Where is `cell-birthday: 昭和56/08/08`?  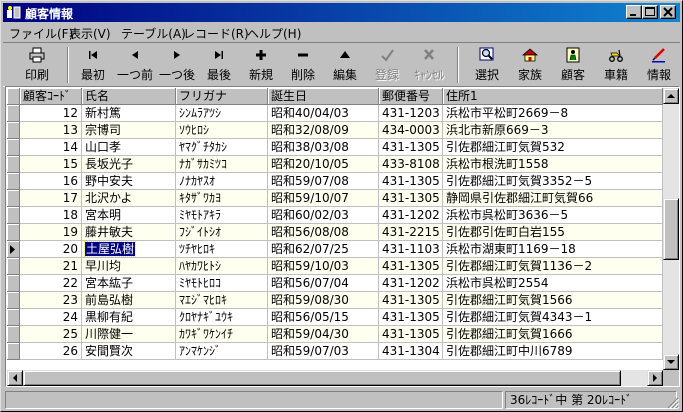
cell-birthday: 昭和56/08/08 is located at coordinates (323, 232).